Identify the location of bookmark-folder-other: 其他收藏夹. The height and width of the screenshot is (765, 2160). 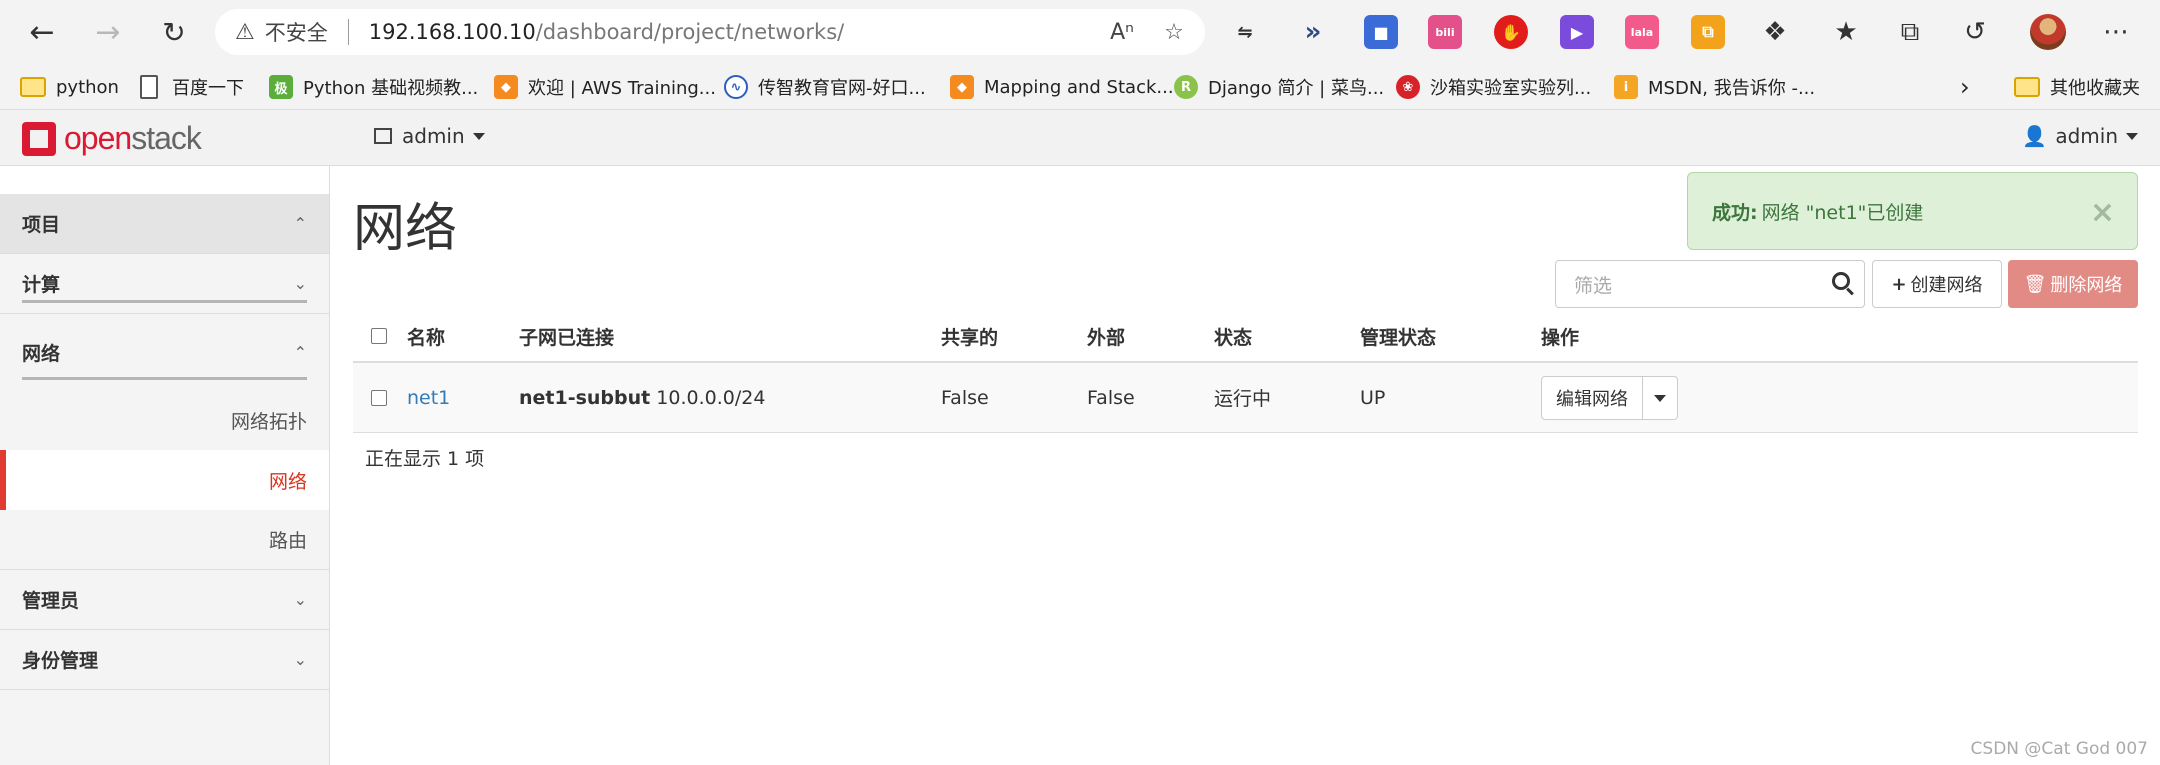
(2077, 87).